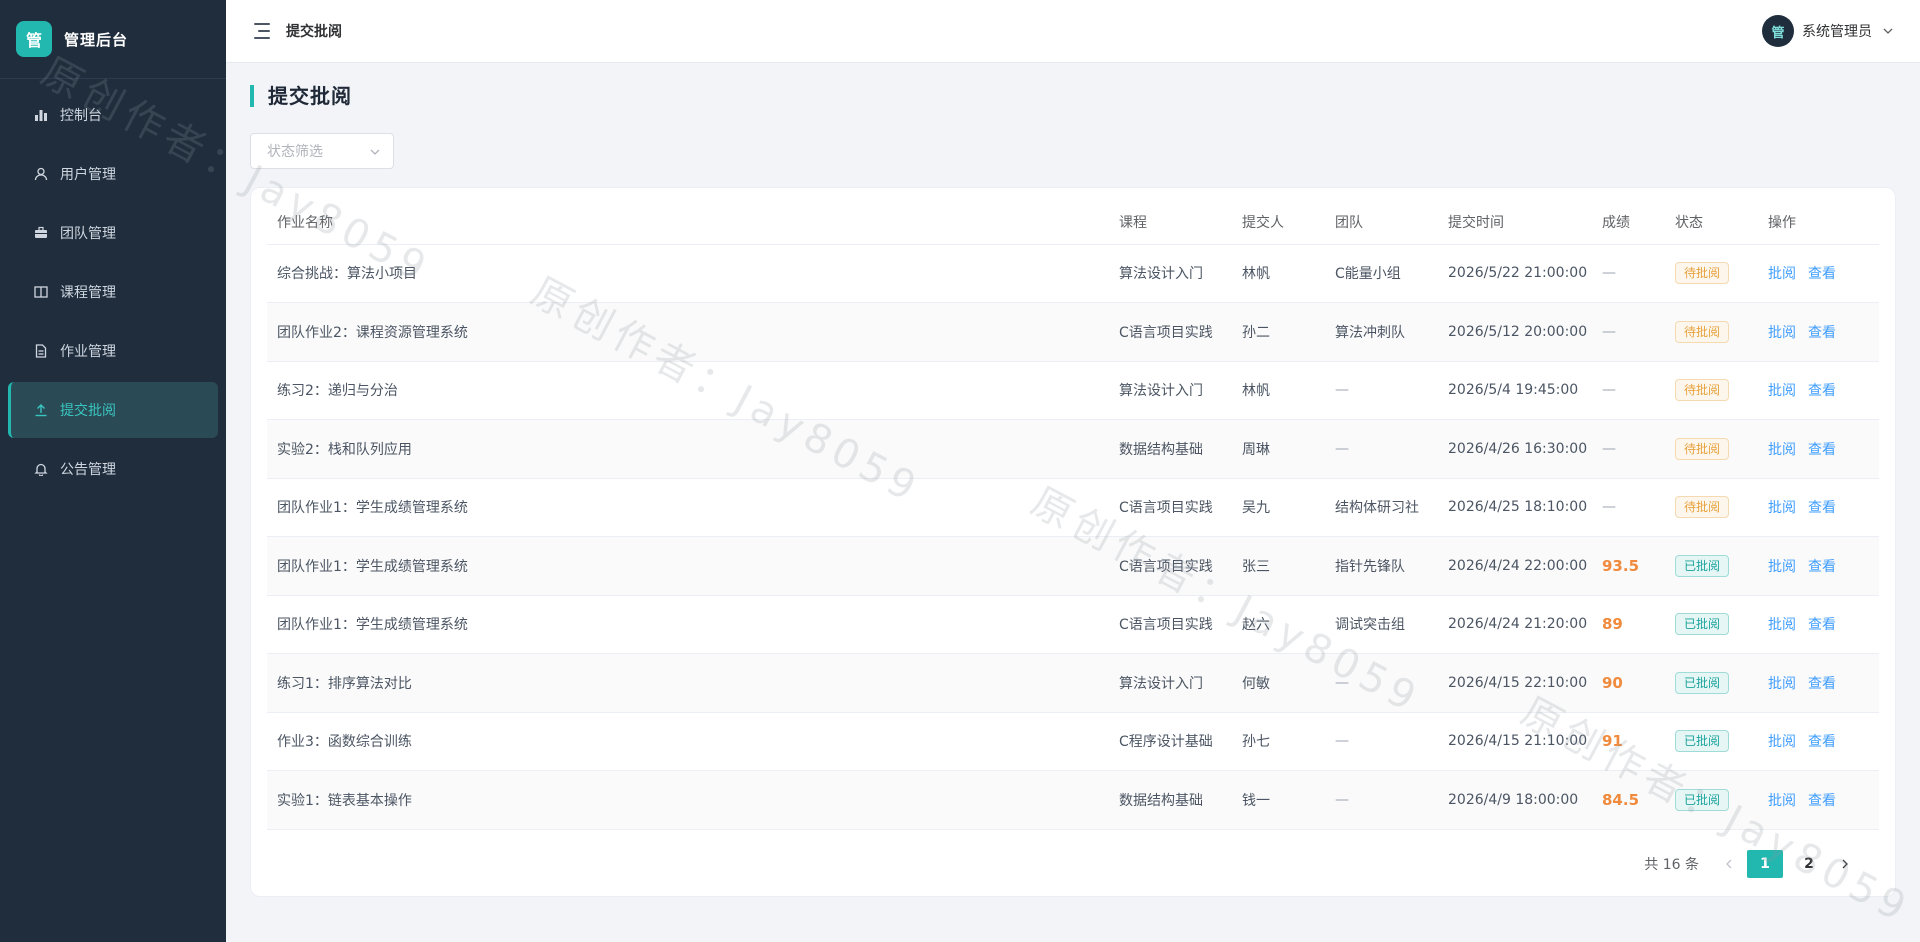 The image size is (1920, 942). Describe the element at coordinates (88, 234) in the screenshot. I see `sidebar-item-label: 团队管理` at that location.